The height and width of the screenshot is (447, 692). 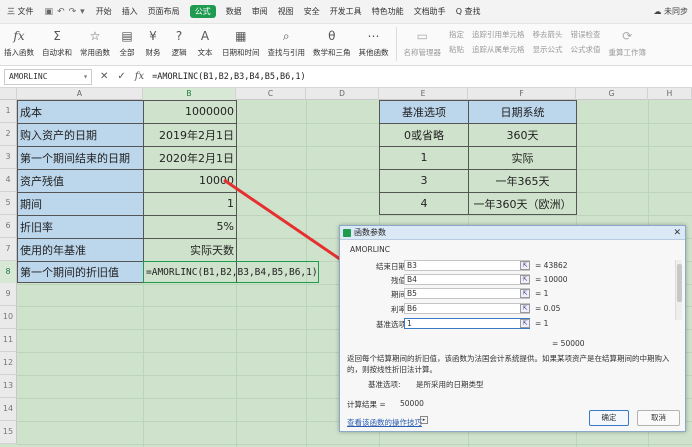 I want to click on row-header-4: 4, so click(x=8, y=180).